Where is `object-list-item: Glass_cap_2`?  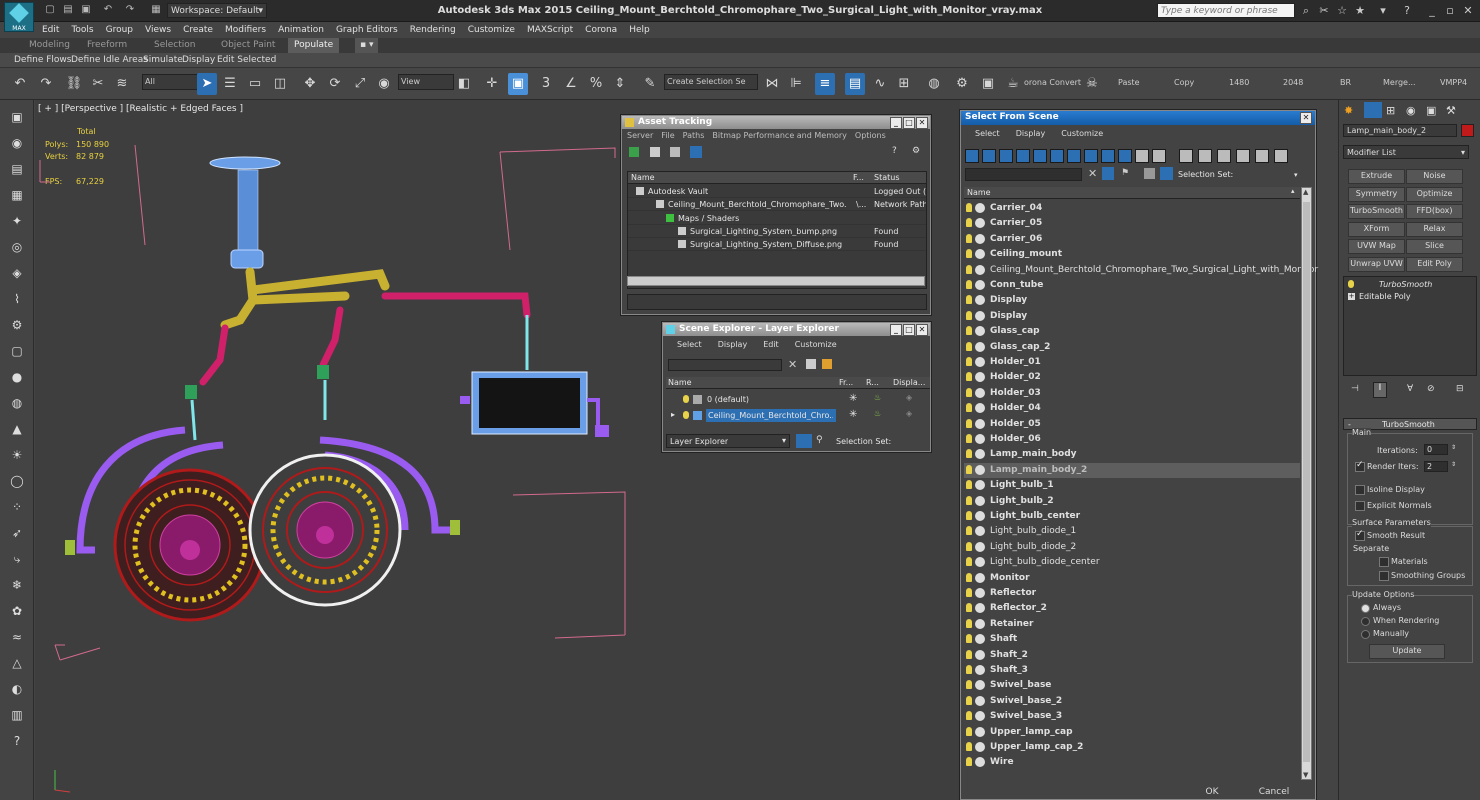 object-list-item: Glass_cap_2 is located at coordinates (1132, 347).